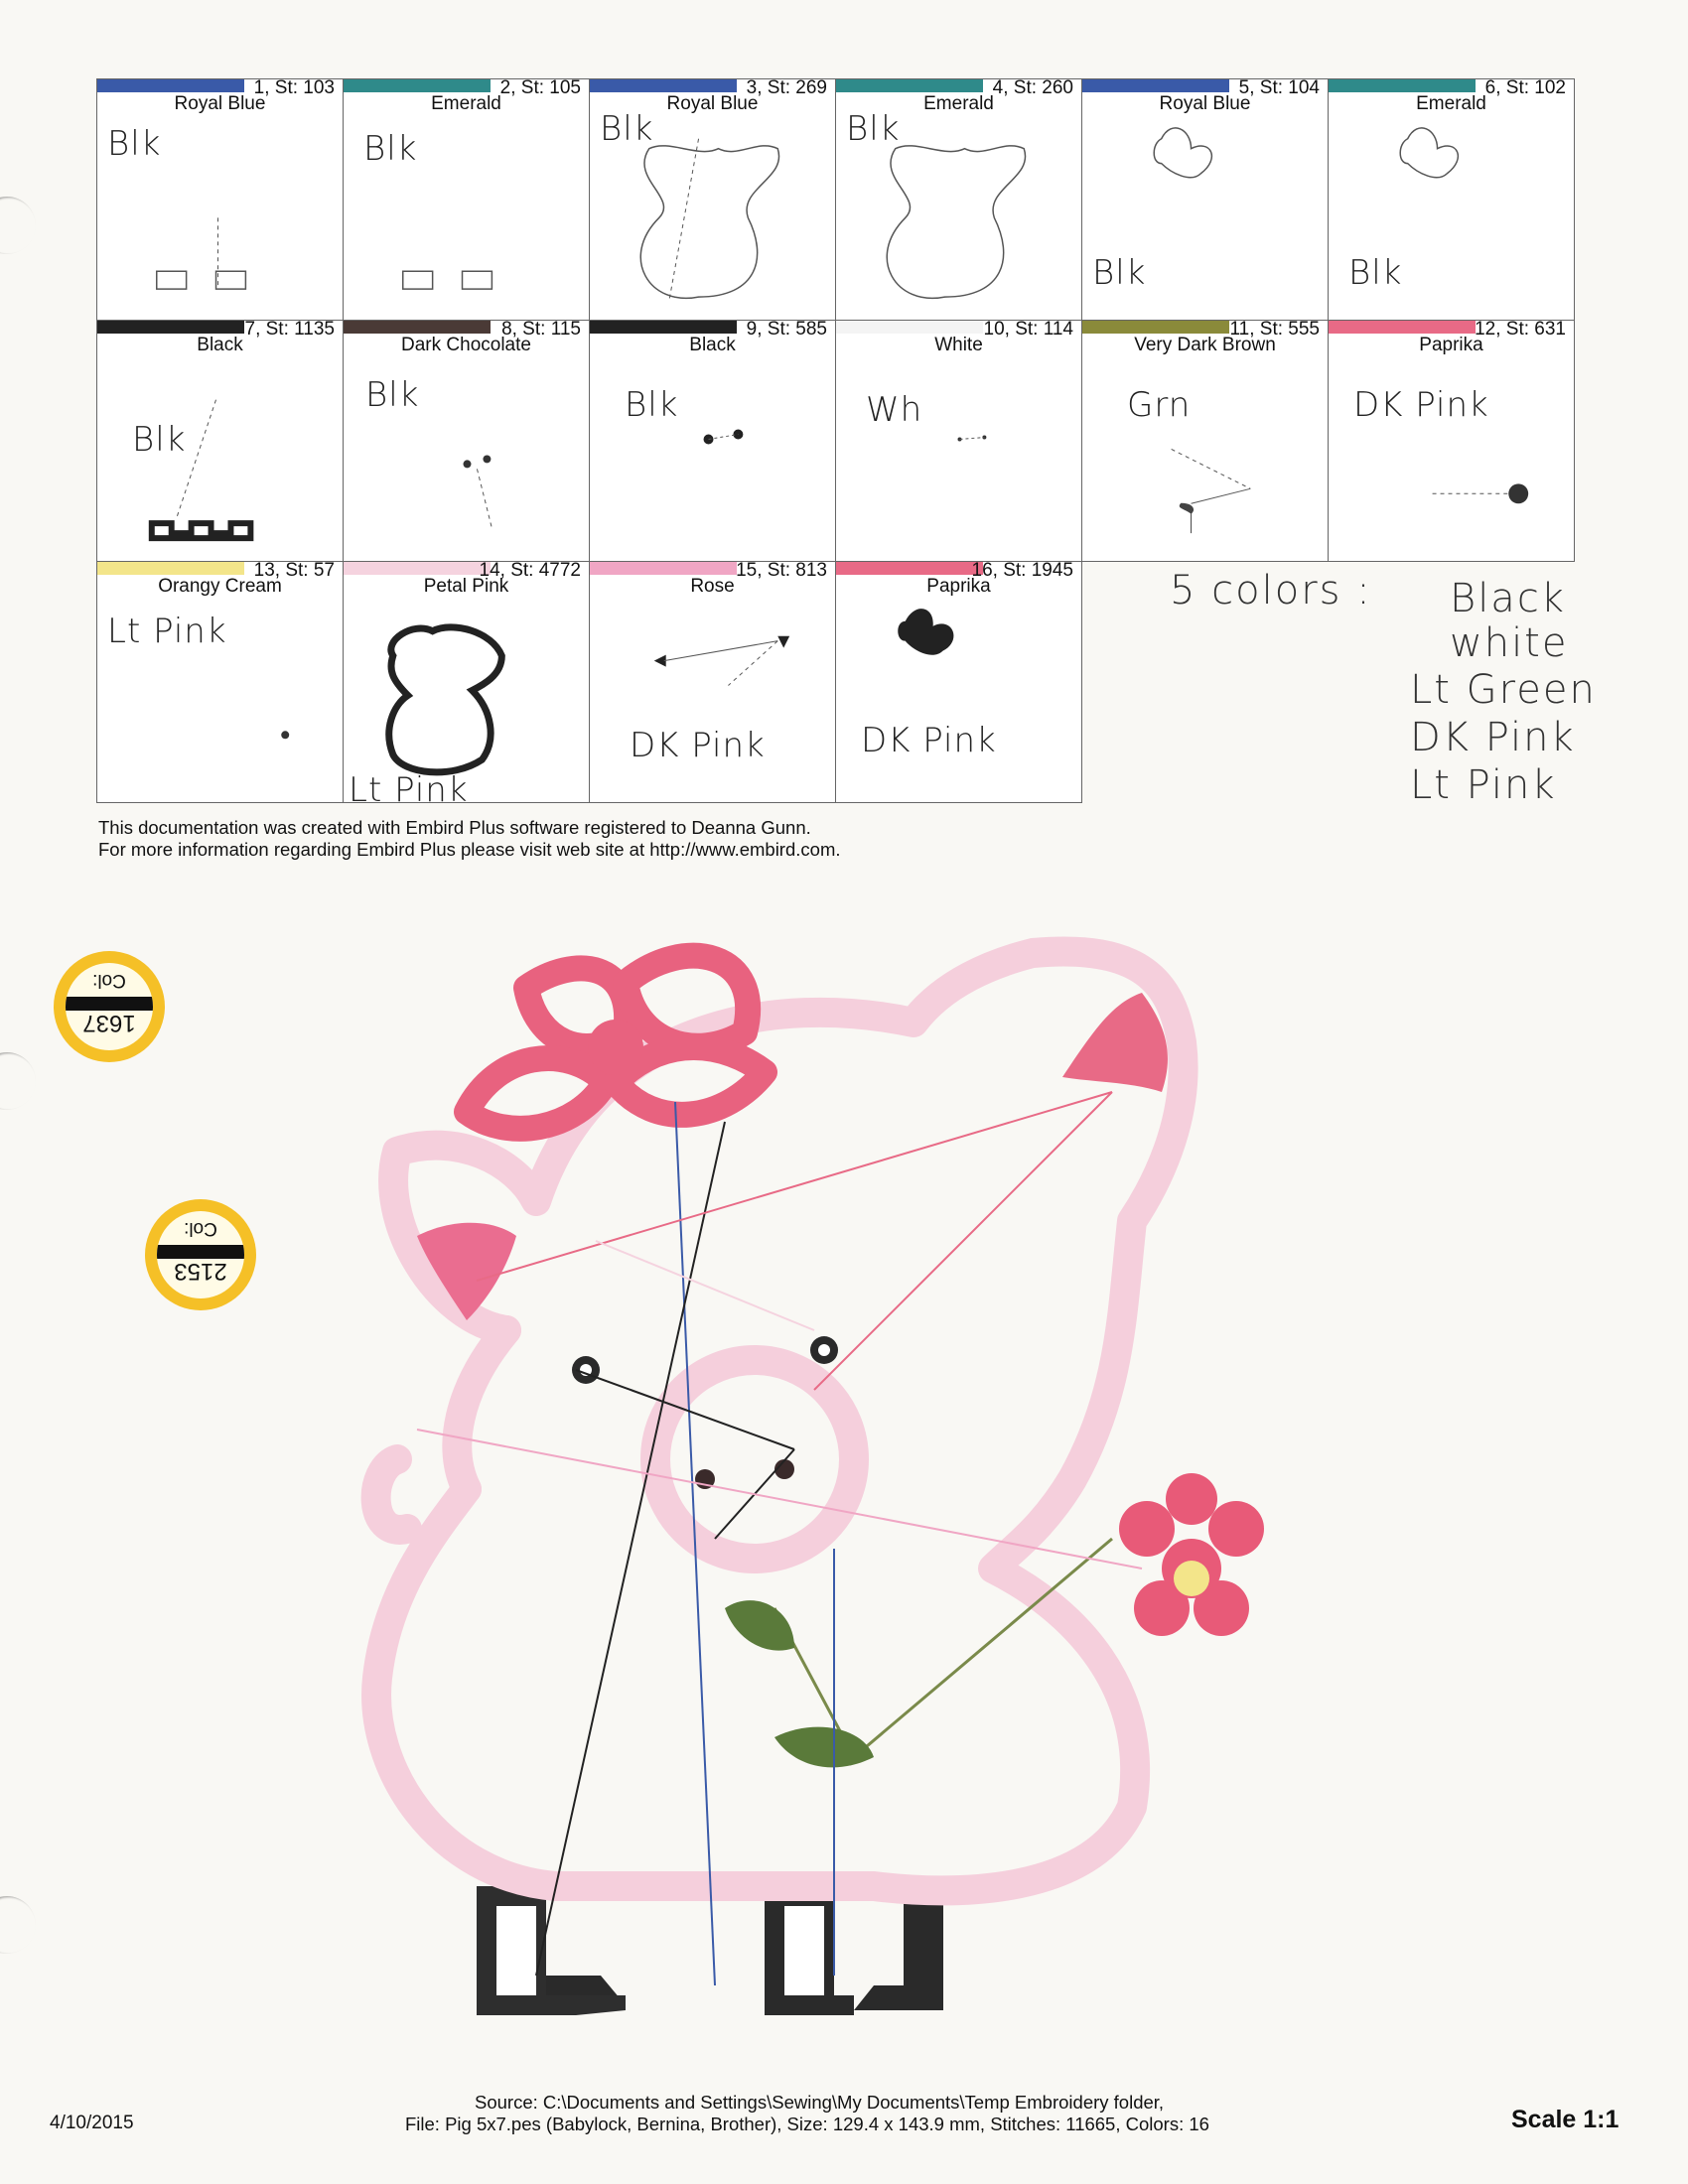 This screenshot has width=1688, height=2184. I want to click on color-swatch-cell: 7, St: 1135 Black Blk, so click(220, 441).